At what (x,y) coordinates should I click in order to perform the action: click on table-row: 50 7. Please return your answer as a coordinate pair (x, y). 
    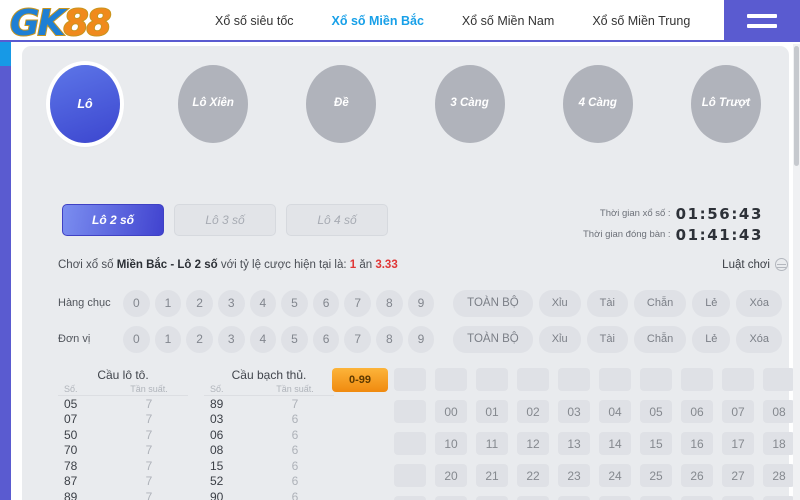
    Looking at the image, I should click on (123, 435).